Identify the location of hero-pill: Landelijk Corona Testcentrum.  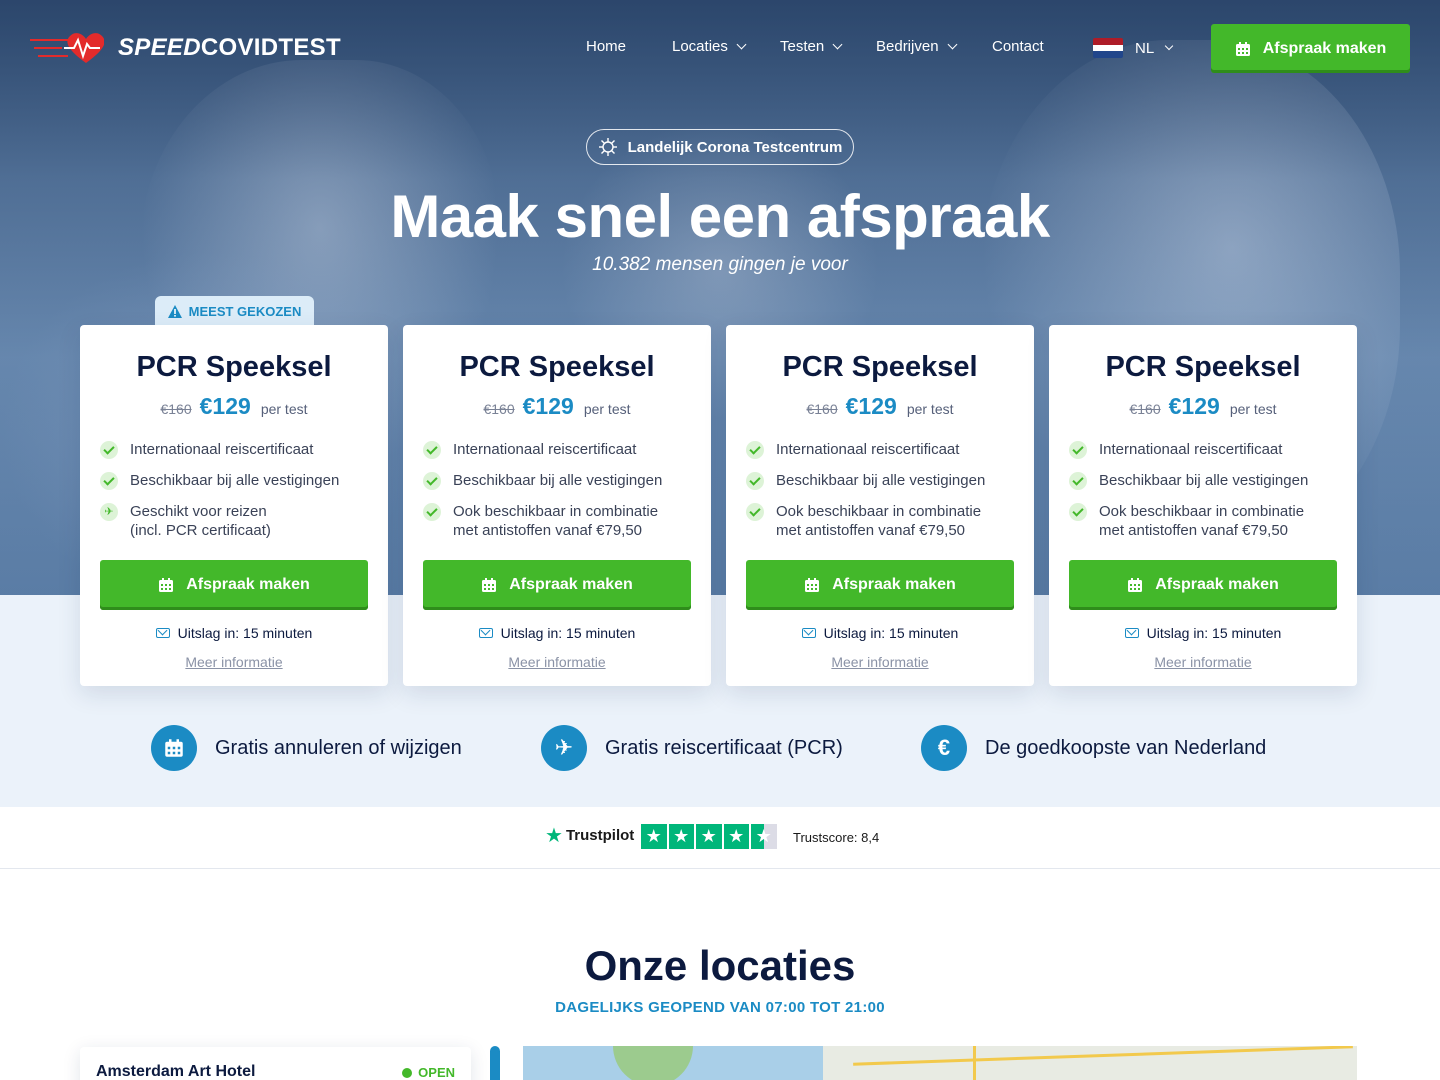
(720, 147).